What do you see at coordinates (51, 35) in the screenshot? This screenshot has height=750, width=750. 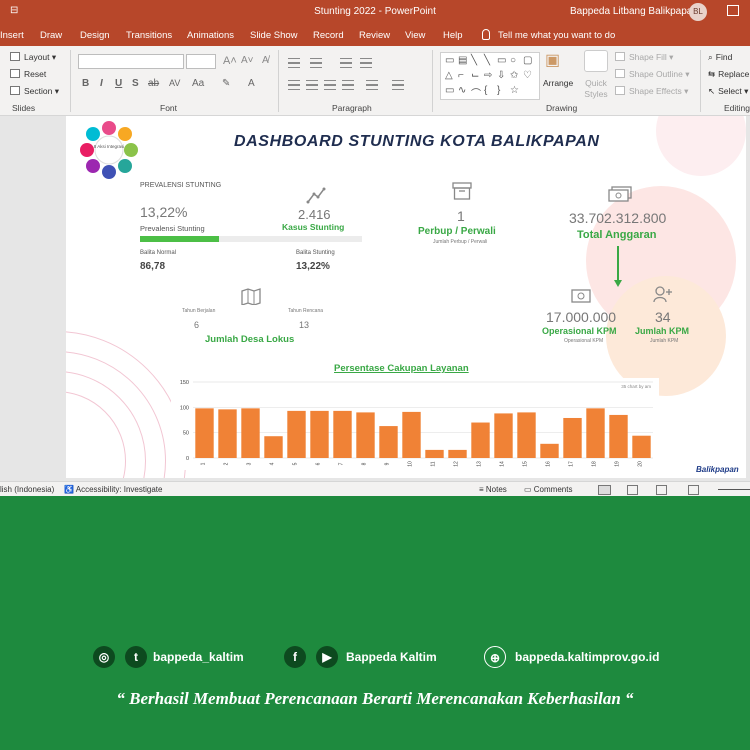 I see `tab-draw: Draw` at bounding box center [51, 35].